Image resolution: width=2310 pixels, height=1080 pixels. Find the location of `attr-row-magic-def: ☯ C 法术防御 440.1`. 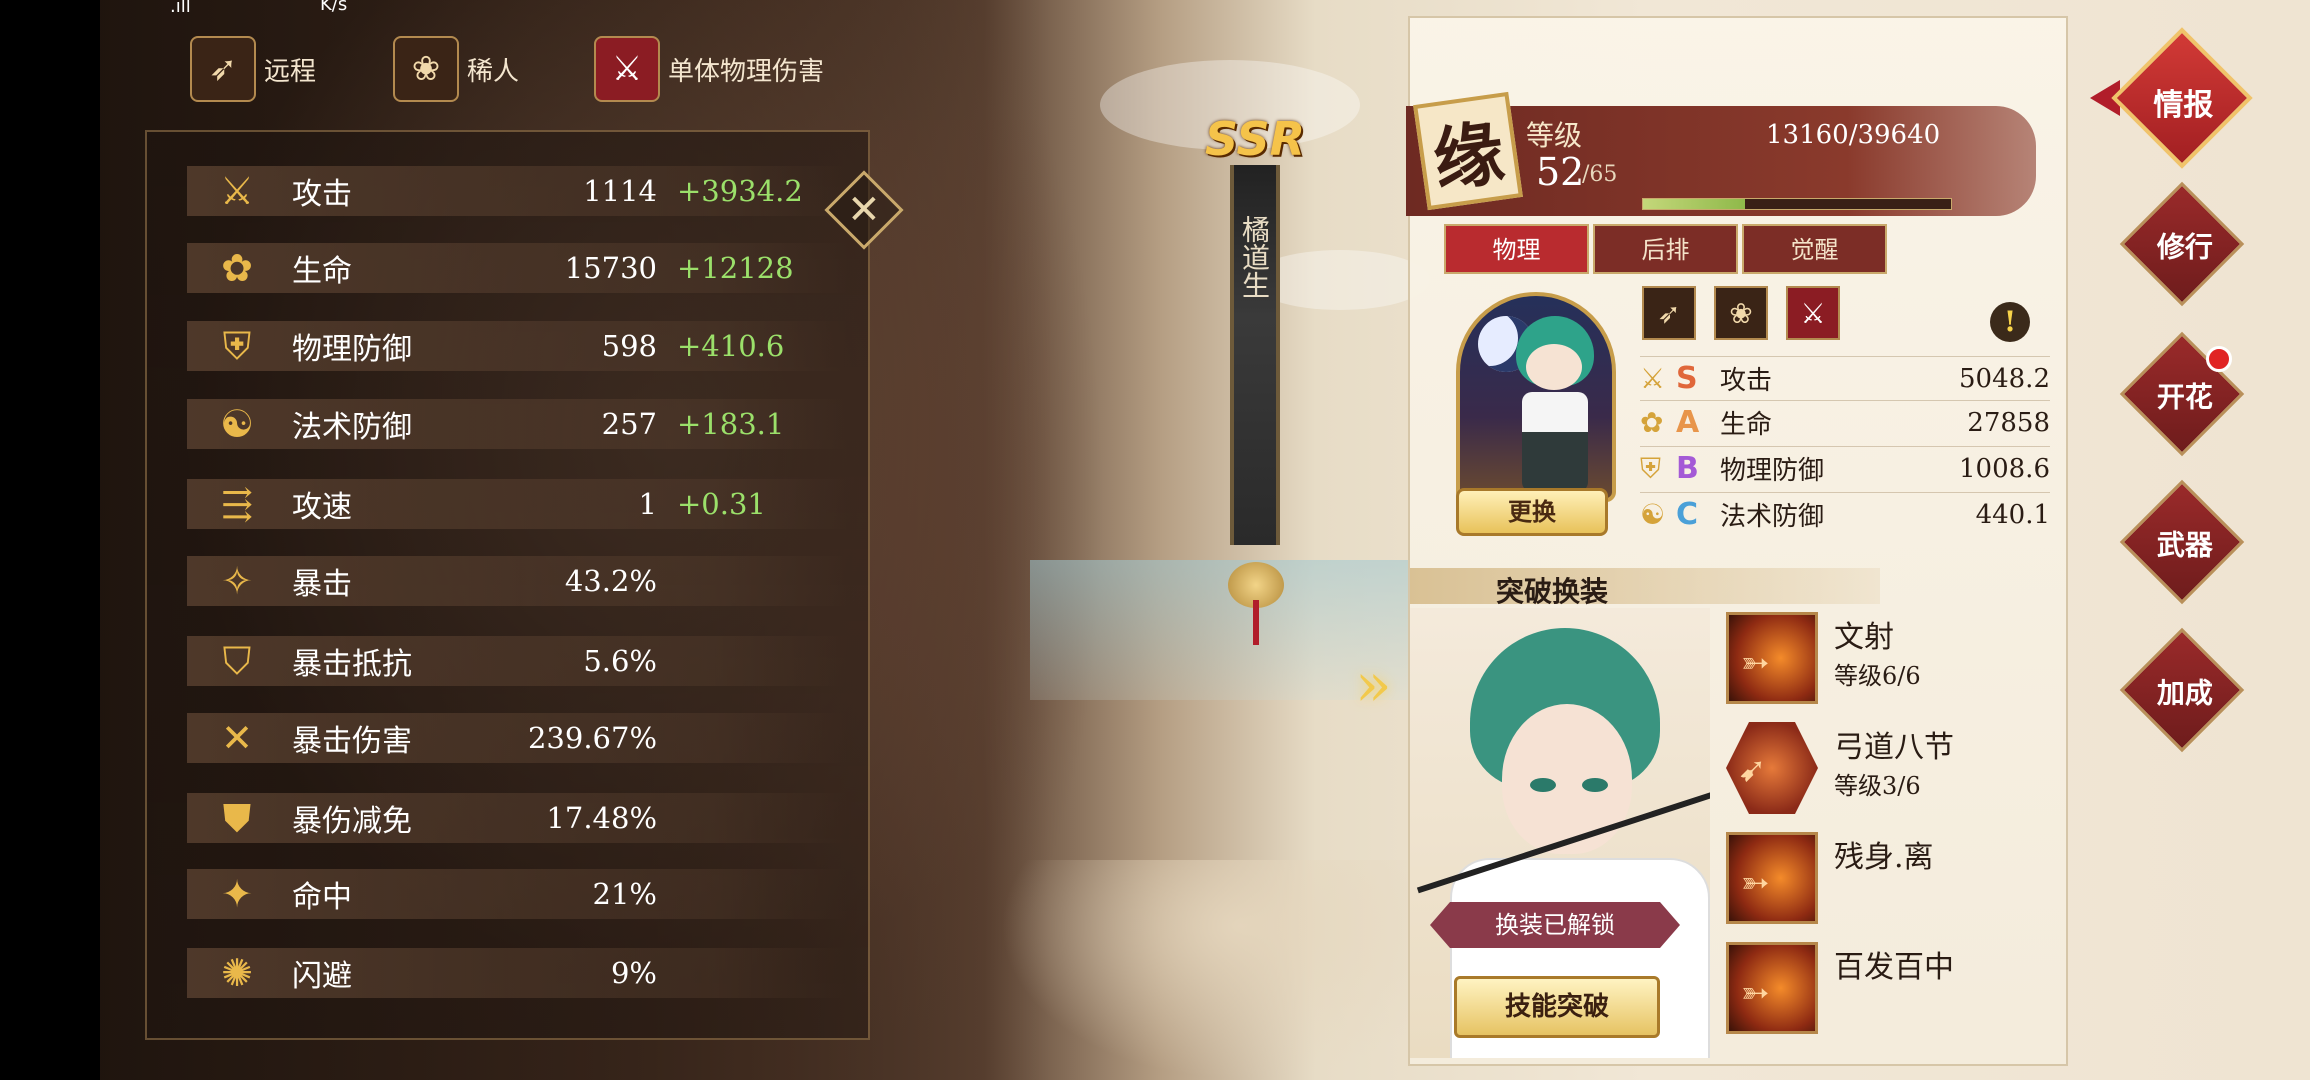

attr-row-magic-def: ☯ C 法术防御 440.1 is located at coordinates (1845, 514).